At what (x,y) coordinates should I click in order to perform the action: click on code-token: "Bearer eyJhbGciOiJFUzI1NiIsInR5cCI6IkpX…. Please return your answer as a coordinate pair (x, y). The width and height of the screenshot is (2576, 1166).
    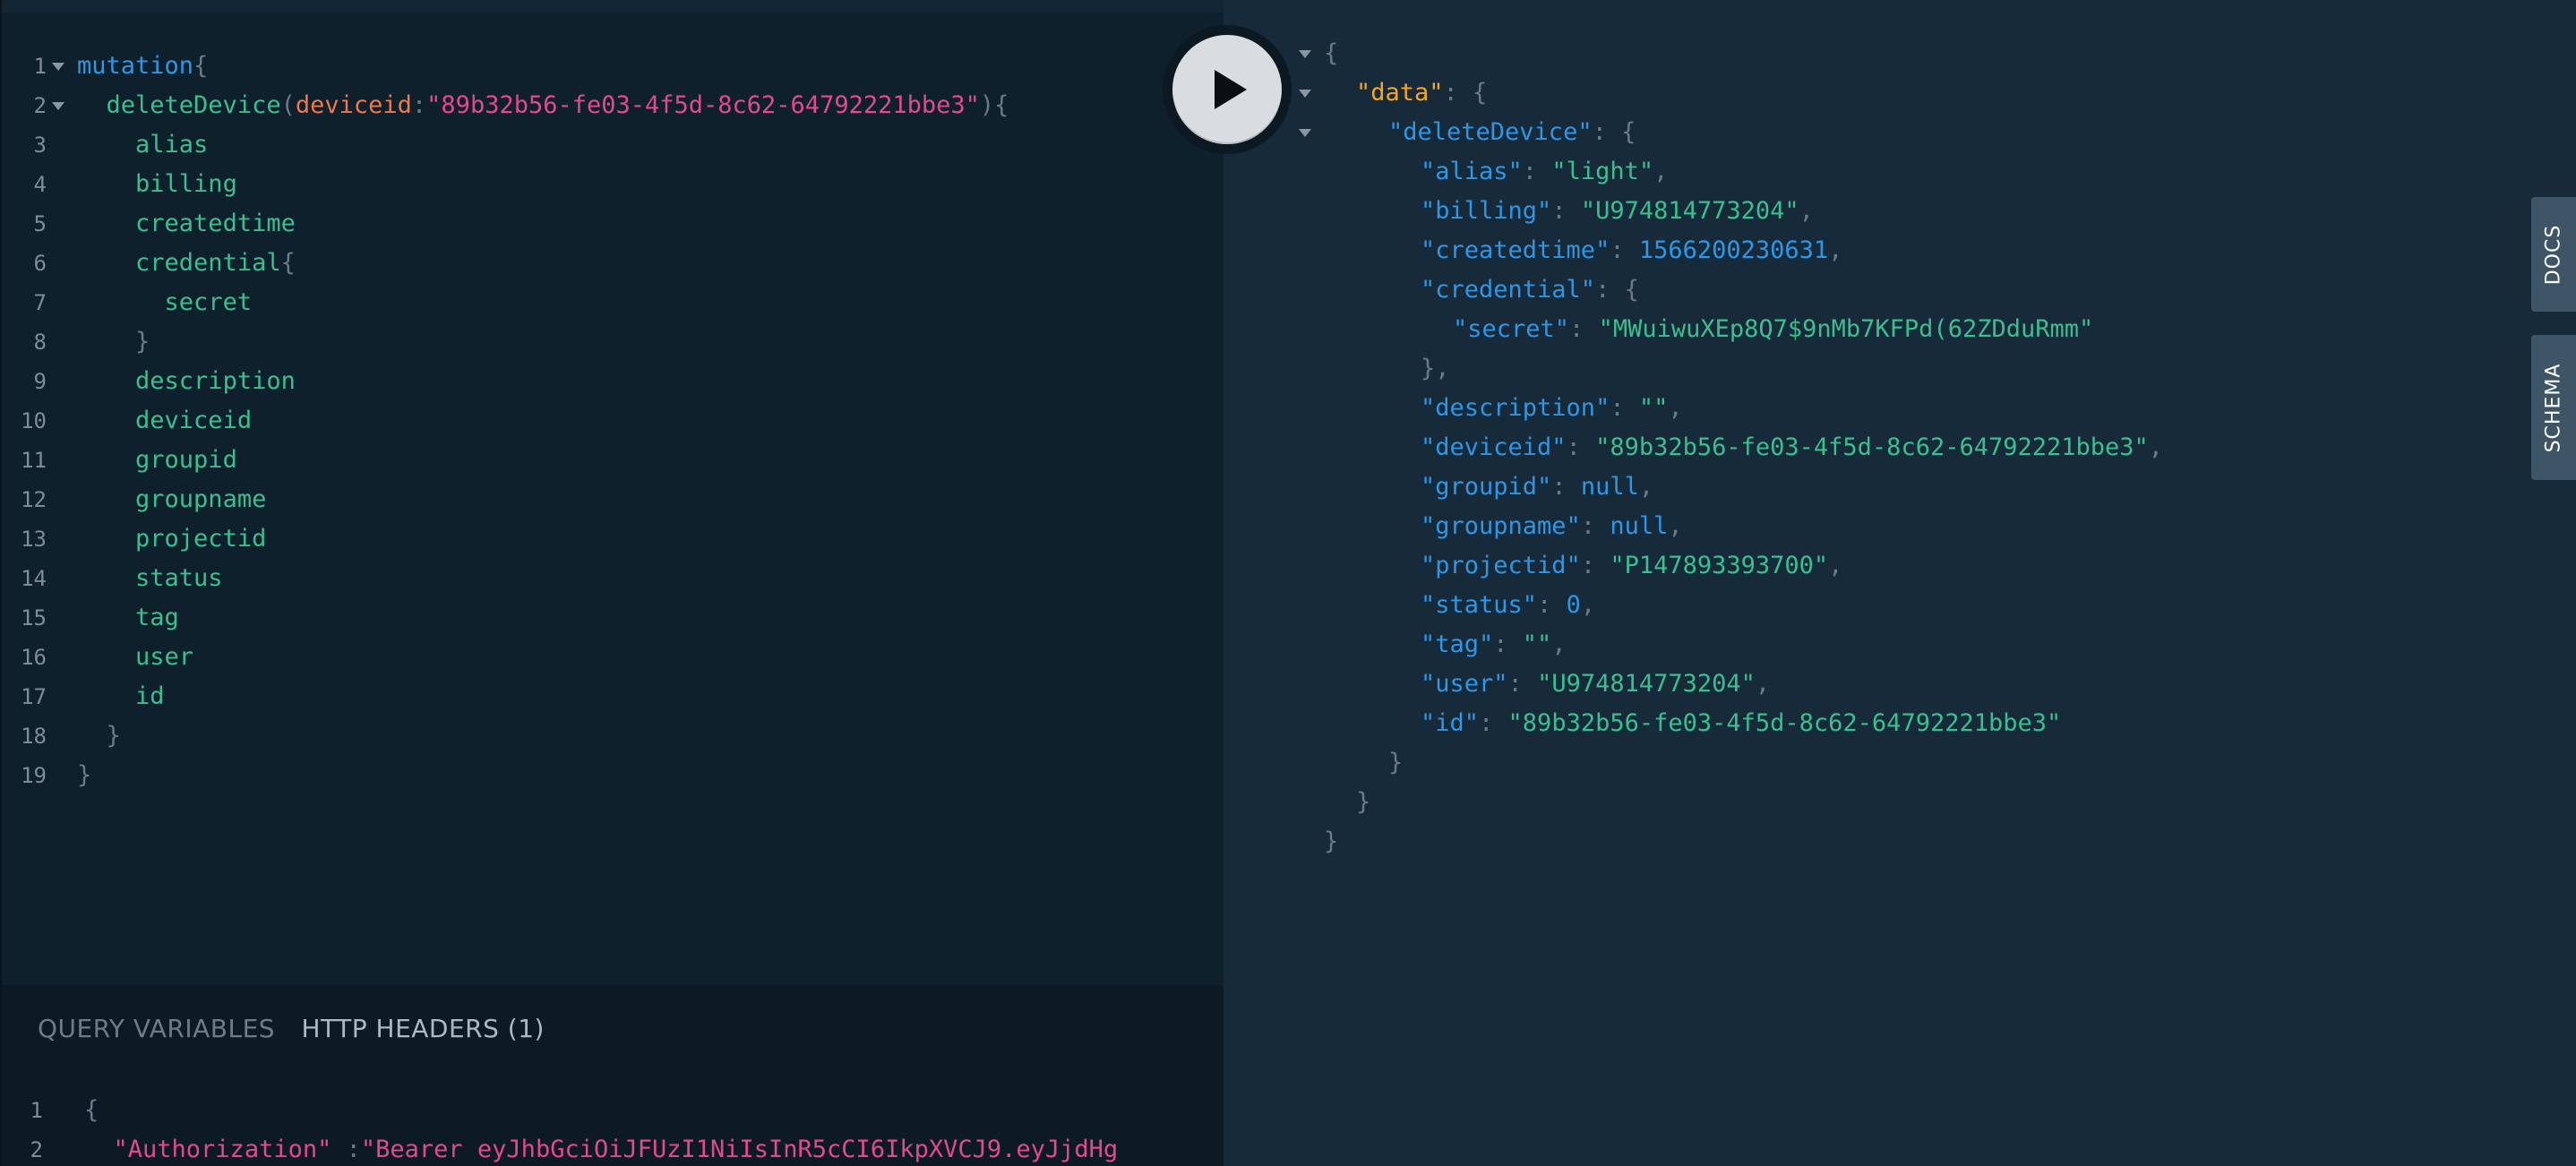
    Looking at the image, I should click on (739, 1149).